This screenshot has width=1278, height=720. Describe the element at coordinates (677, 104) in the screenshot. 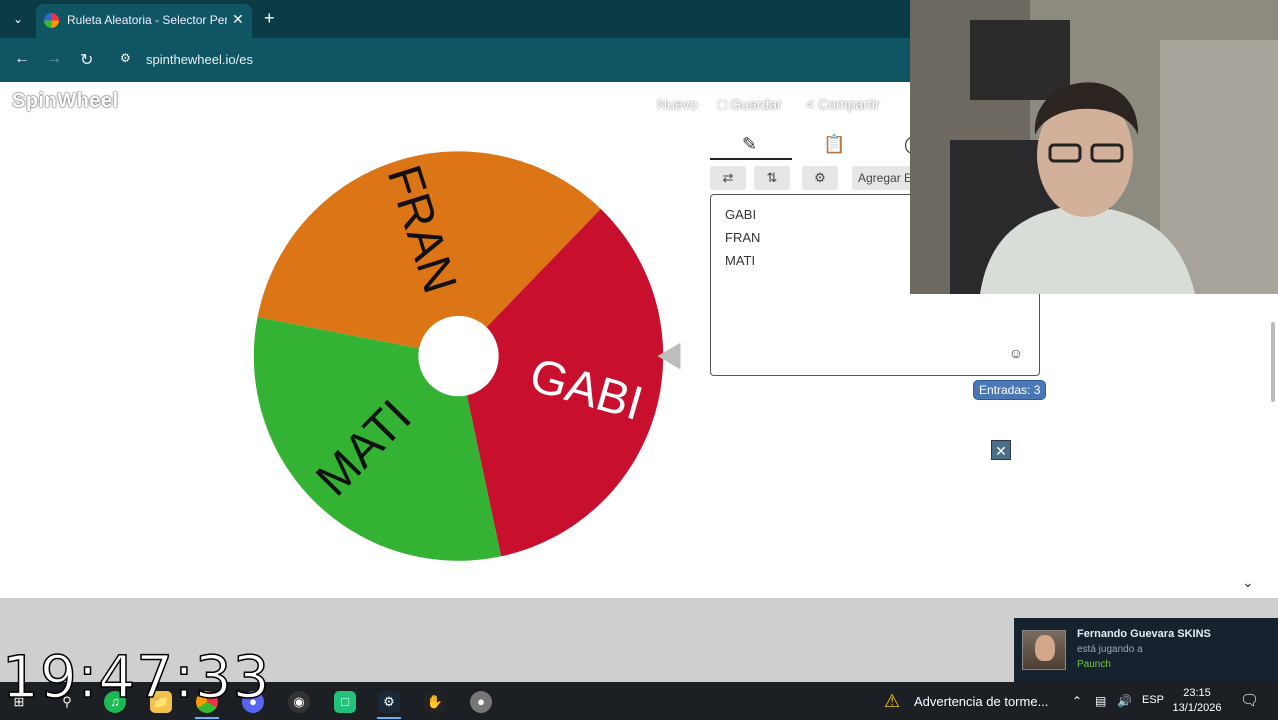

I see `new-button: Nuevo` at that location.